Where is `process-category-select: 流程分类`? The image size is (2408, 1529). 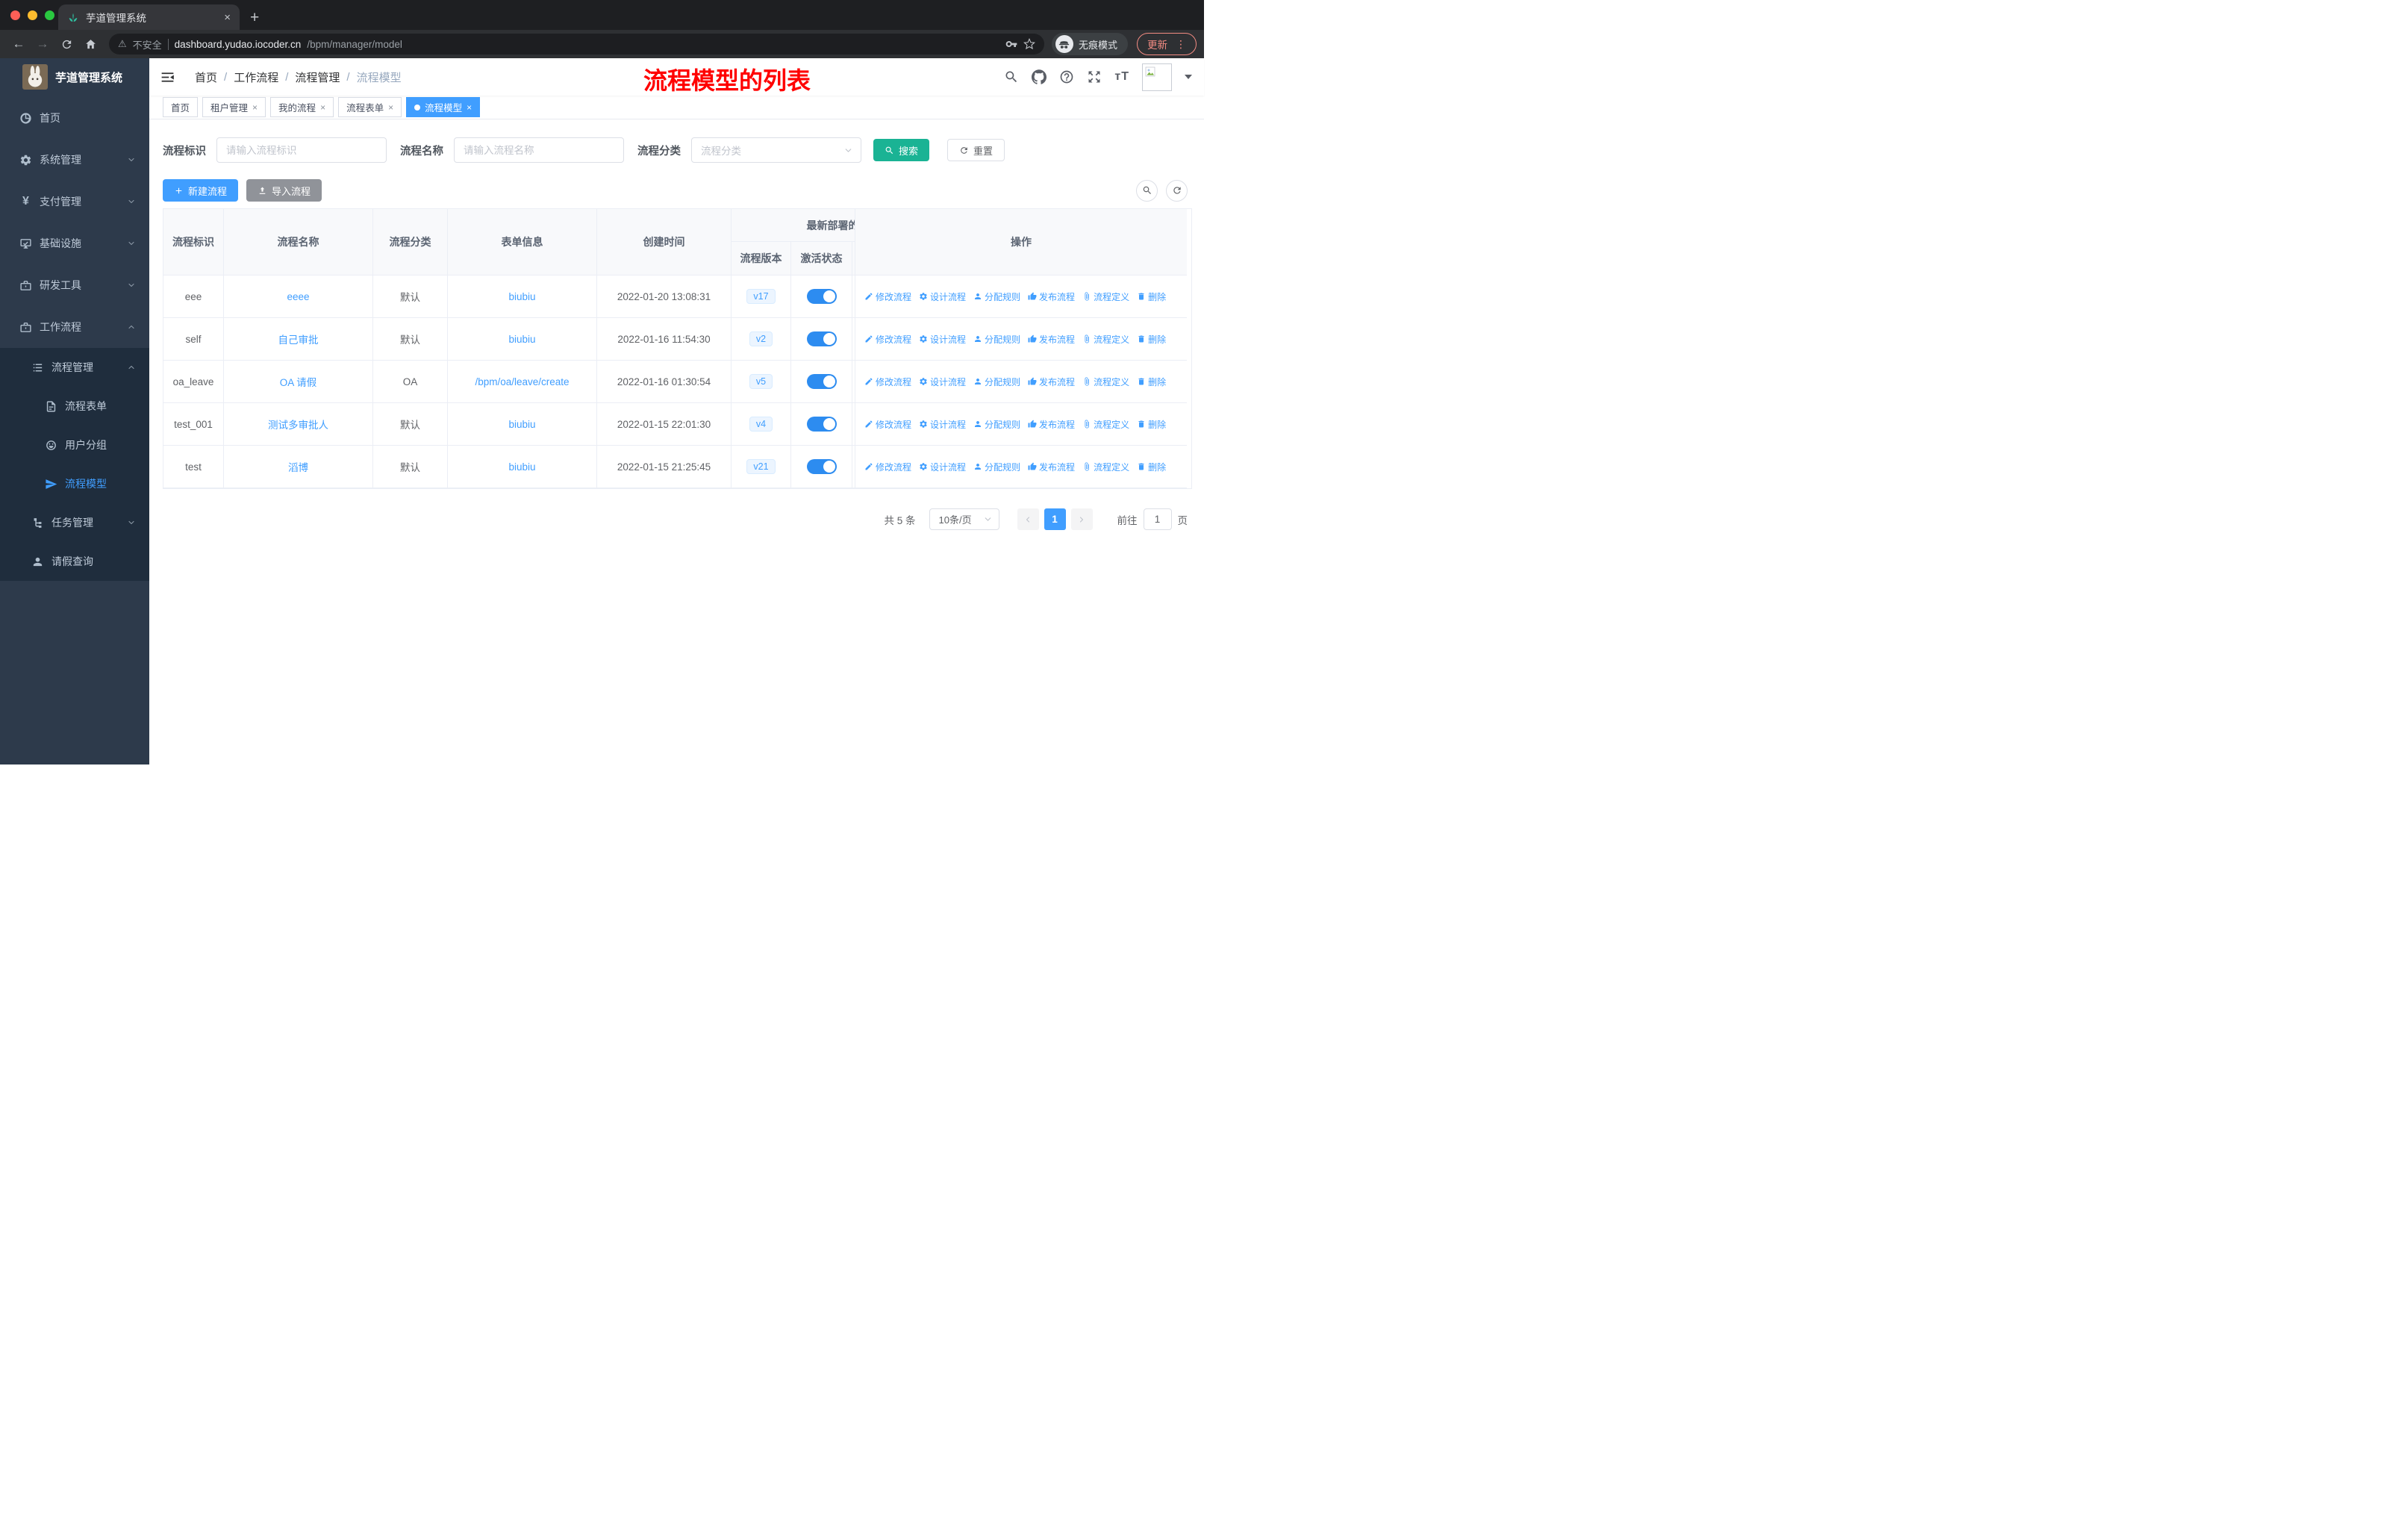
process-category-select: 流程分类 is located at coordinates (776, 150).